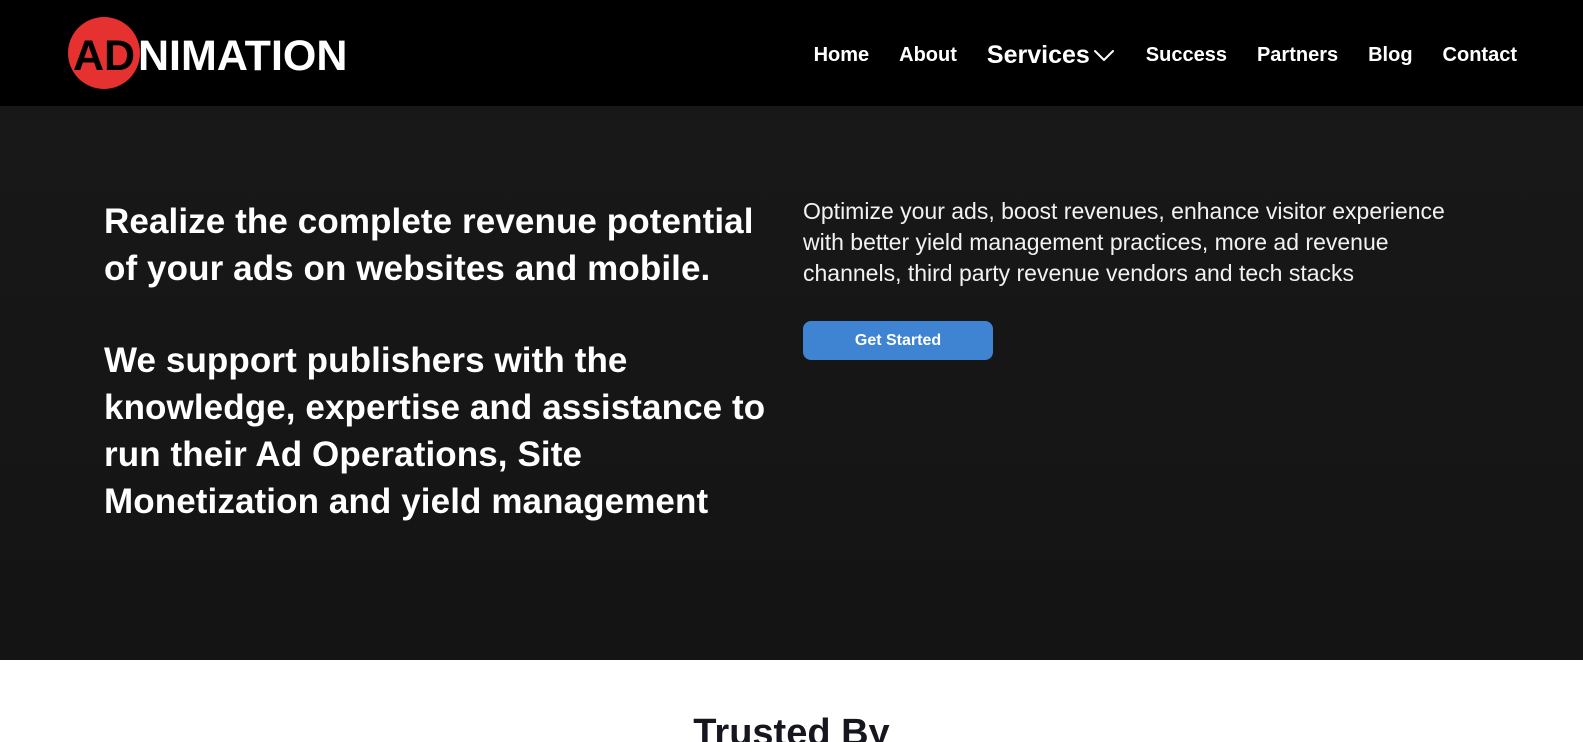  Describe the element at coordinates (1390, 55) in the screenshot. I see `nav-blog-link: Blog` at that location.